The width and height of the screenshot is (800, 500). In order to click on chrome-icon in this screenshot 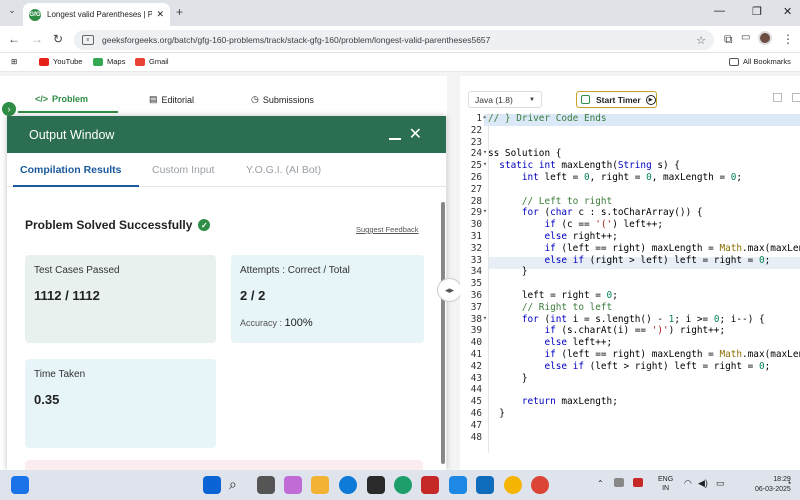, I will do `click(513, 485)`.